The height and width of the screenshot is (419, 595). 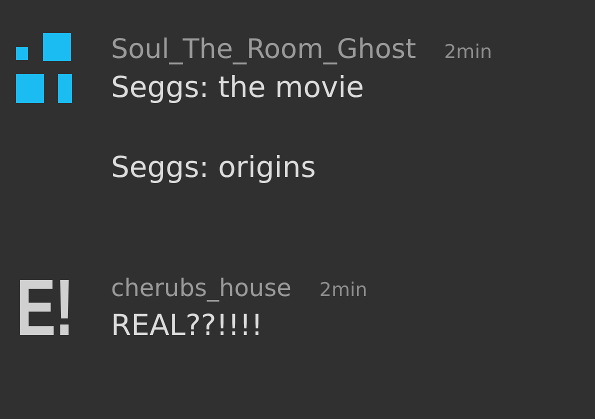 What do you see at coordinates (238, 87) in the screenshot?
I see `message-text: Seggs: the movie` at bounding box center [238, 87].